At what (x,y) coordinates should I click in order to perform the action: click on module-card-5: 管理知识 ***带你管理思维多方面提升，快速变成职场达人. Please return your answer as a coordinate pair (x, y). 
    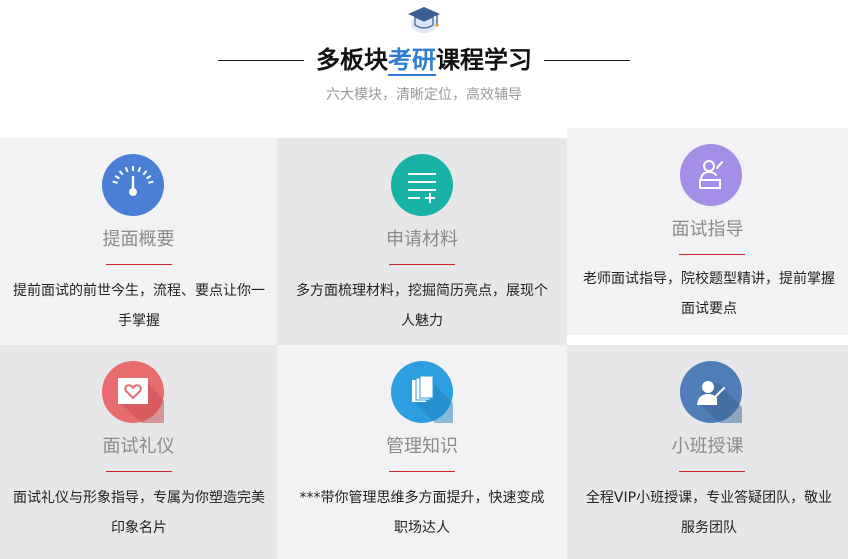
    Looking at the image, I should click on (422, 452).